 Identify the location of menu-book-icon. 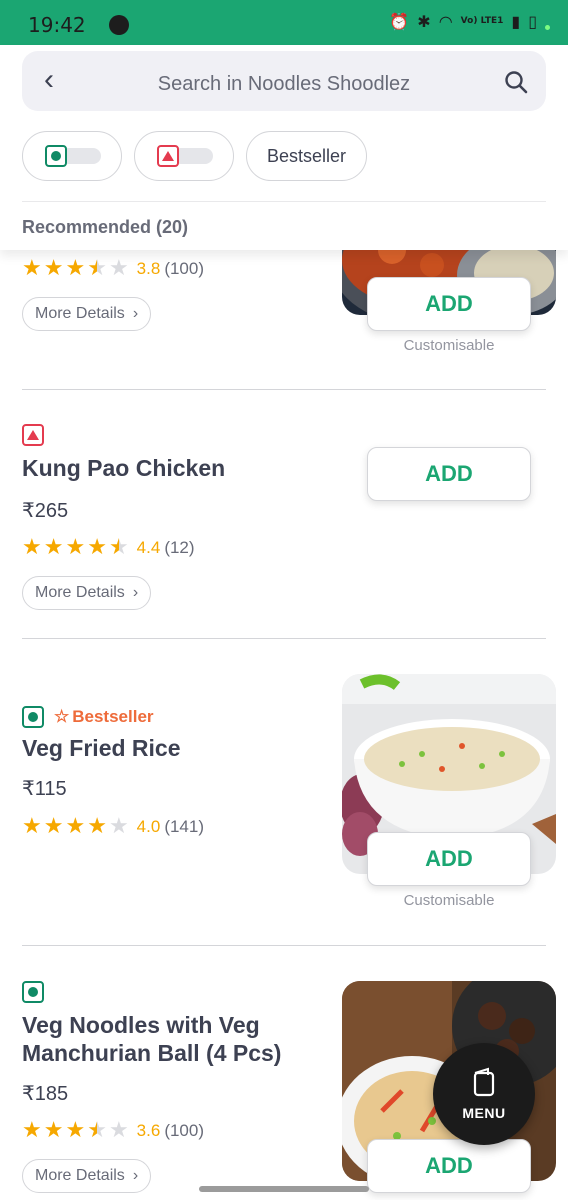
(484, 1082).